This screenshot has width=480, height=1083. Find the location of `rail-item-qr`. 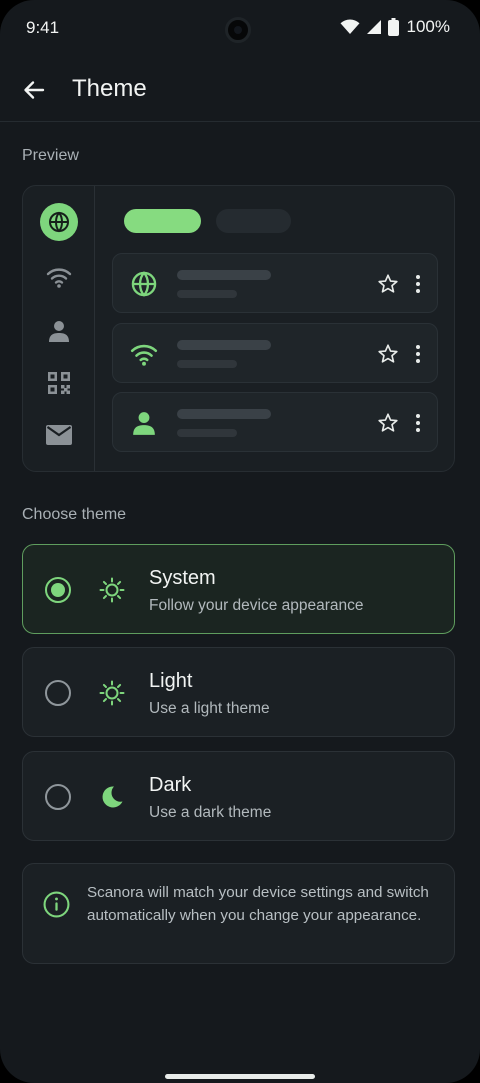

rail-item-qr is located at coordinates (59, 383).